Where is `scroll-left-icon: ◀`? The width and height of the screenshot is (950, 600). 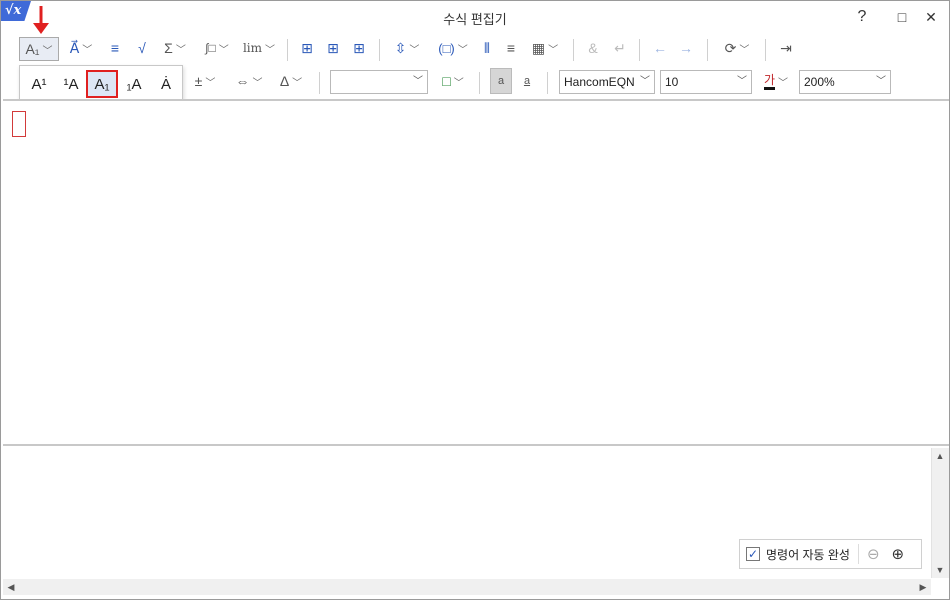 scroll-left-icon: ◀ is located at coordinates (11, 587).